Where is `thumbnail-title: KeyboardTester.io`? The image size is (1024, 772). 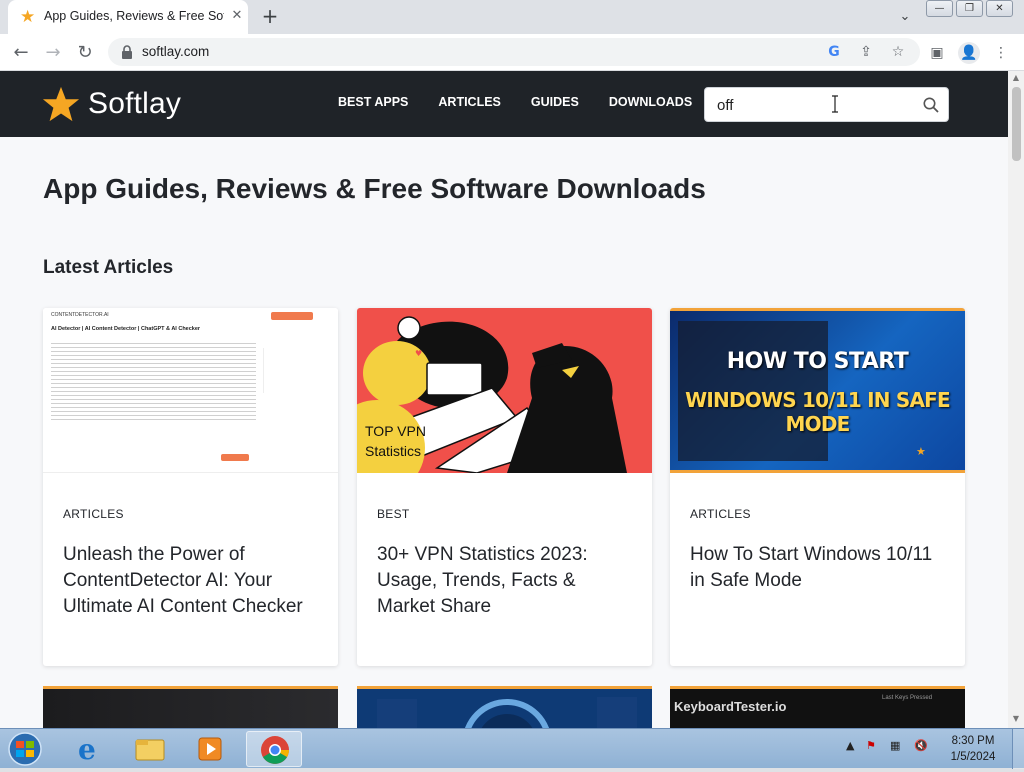
thumbnail-title: KeyboardTester.io is located at coordinates (730, 706).